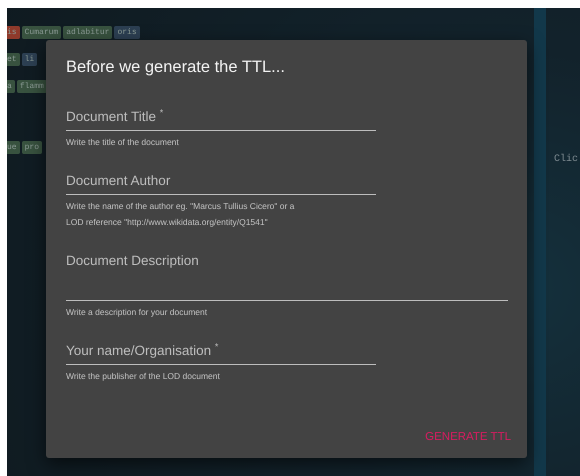 This screenshot has height=476, width=580. Describe the element at coordinates (30, 59) in the screenshot. I see `word-tag: li` at that location.